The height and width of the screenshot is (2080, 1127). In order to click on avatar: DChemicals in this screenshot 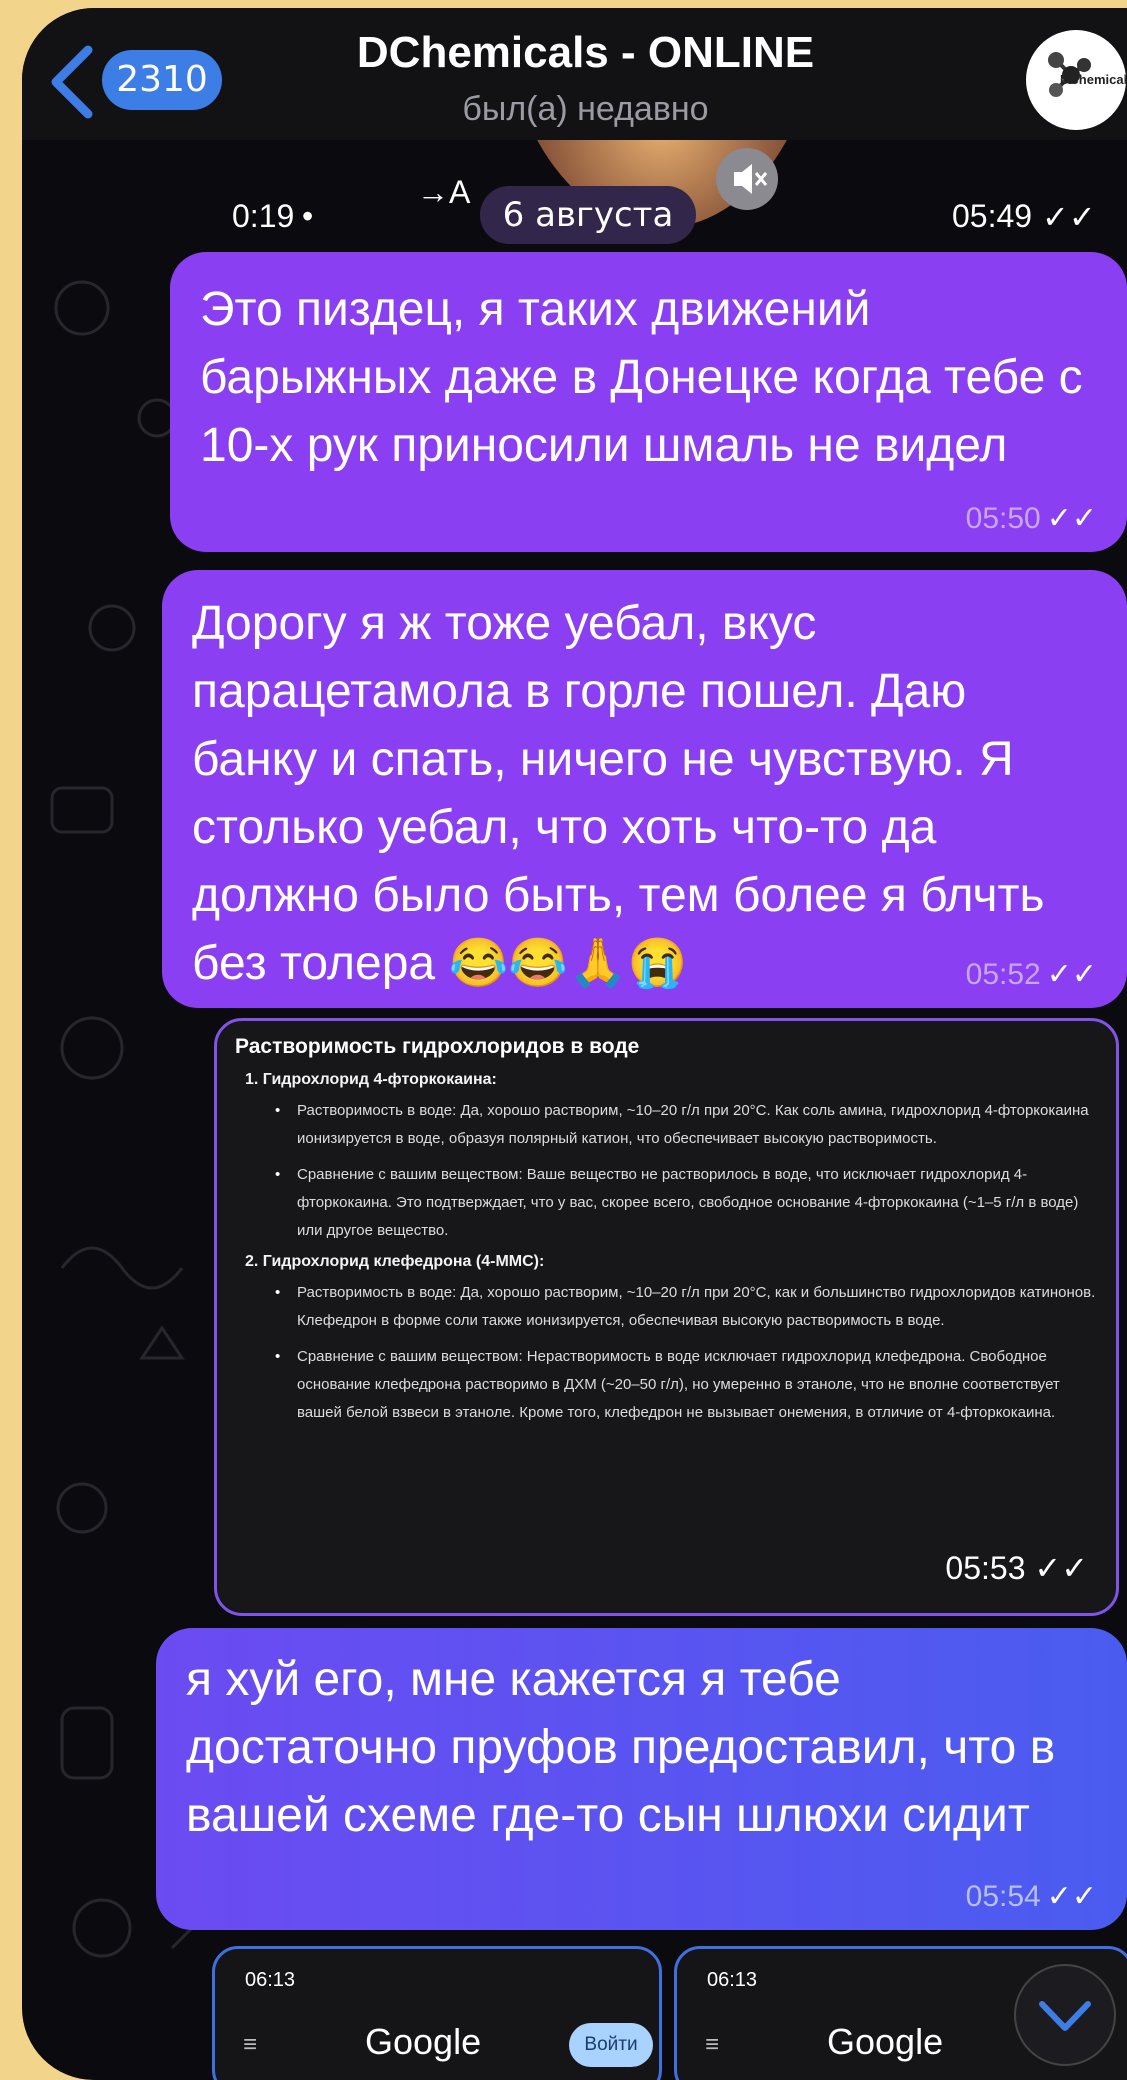, I will do `click(1076, 80)`.